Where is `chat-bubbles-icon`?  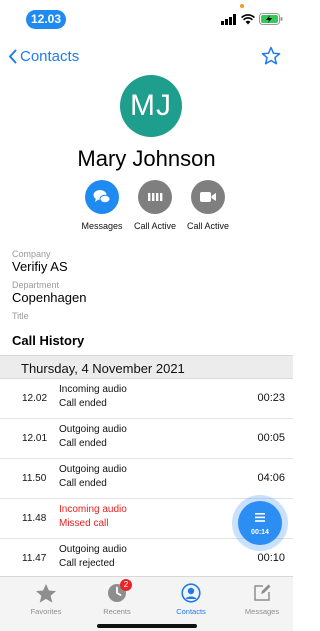 chat-bubbles-icon is located at coordinates (102, 197).